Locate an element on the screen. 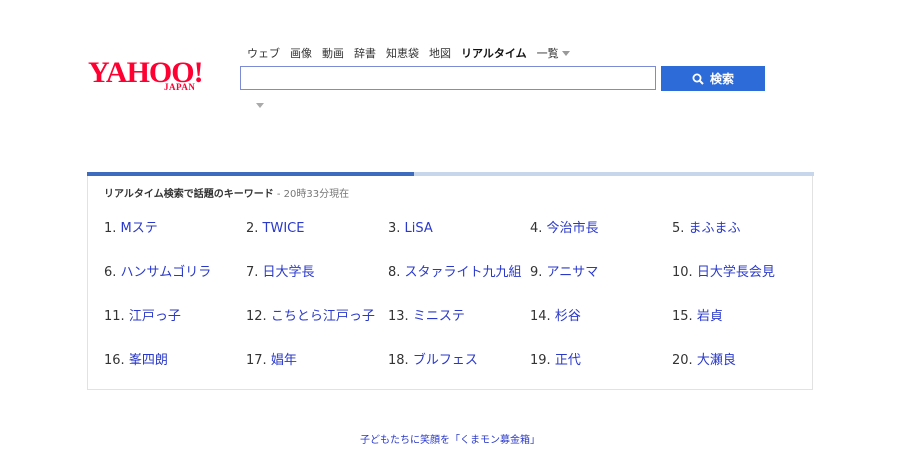  trend-rank: 8. is located at coordinates (394, 272).